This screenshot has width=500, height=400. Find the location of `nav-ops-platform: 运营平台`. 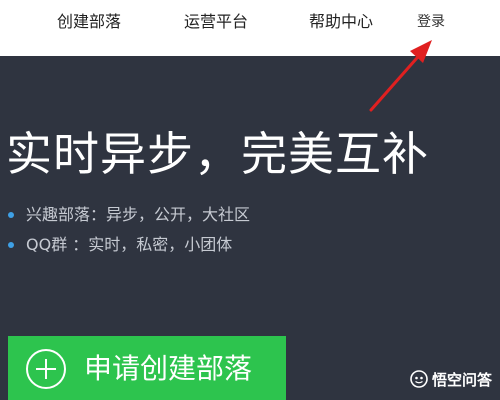

nav-ops-platform: 运营平台 is located at coordinates (216, 20).